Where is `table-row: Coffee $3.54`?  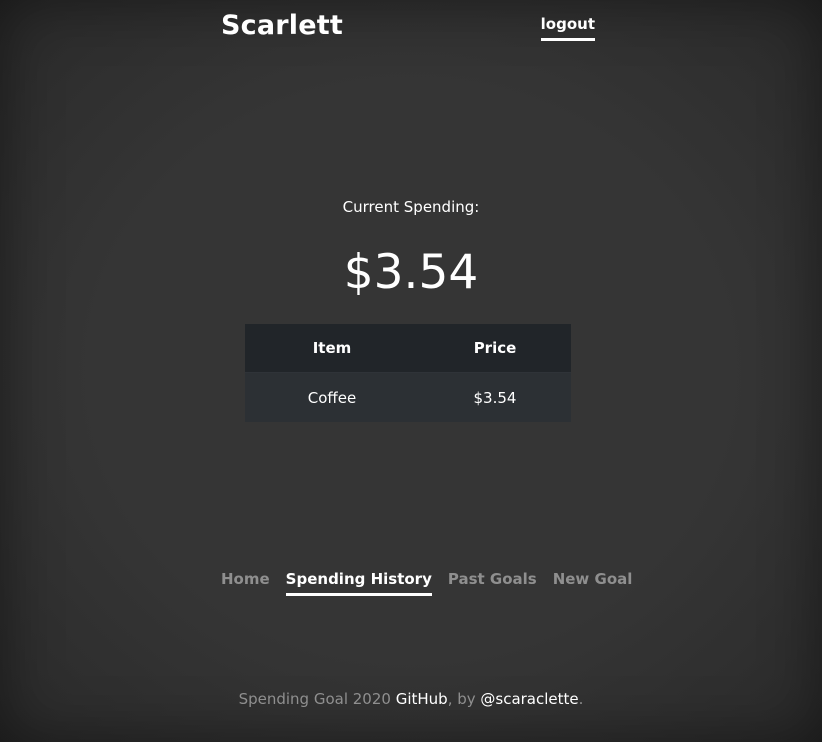
table-row: Coffee $3.54 is located at coordinates (408, 397).